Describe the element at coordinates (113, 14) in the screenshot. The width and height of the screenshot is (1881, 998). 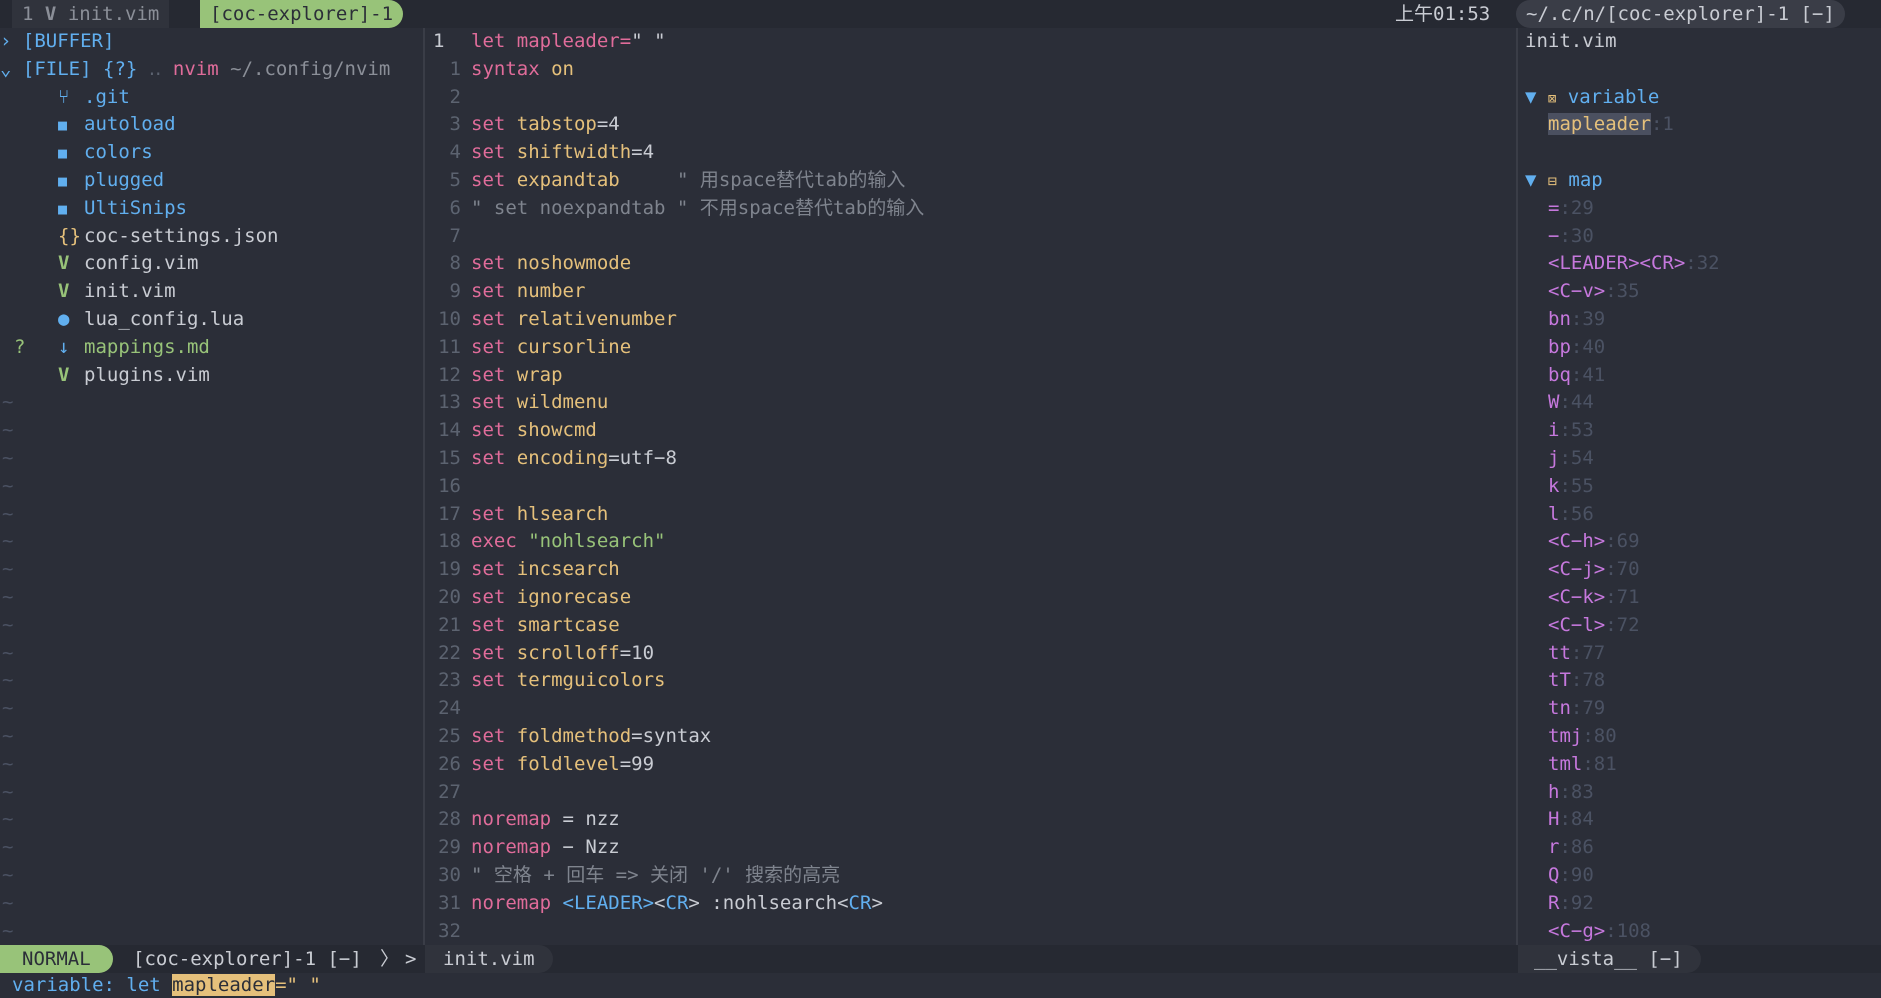
I see `tab-label: init.vim` at that location.